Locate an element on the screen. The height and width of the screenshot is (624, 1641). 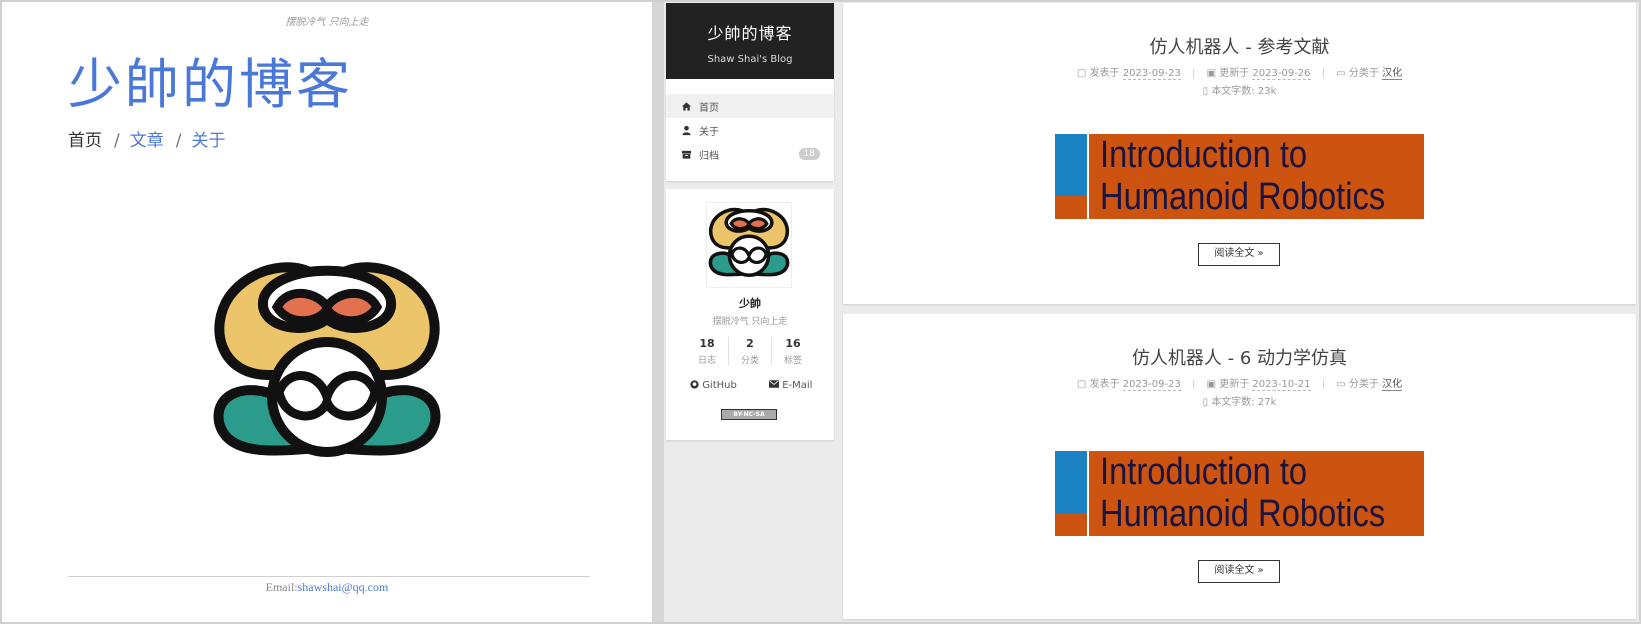
cc-license-badge: BY-NC-SA is located at coordinates (749, 414).